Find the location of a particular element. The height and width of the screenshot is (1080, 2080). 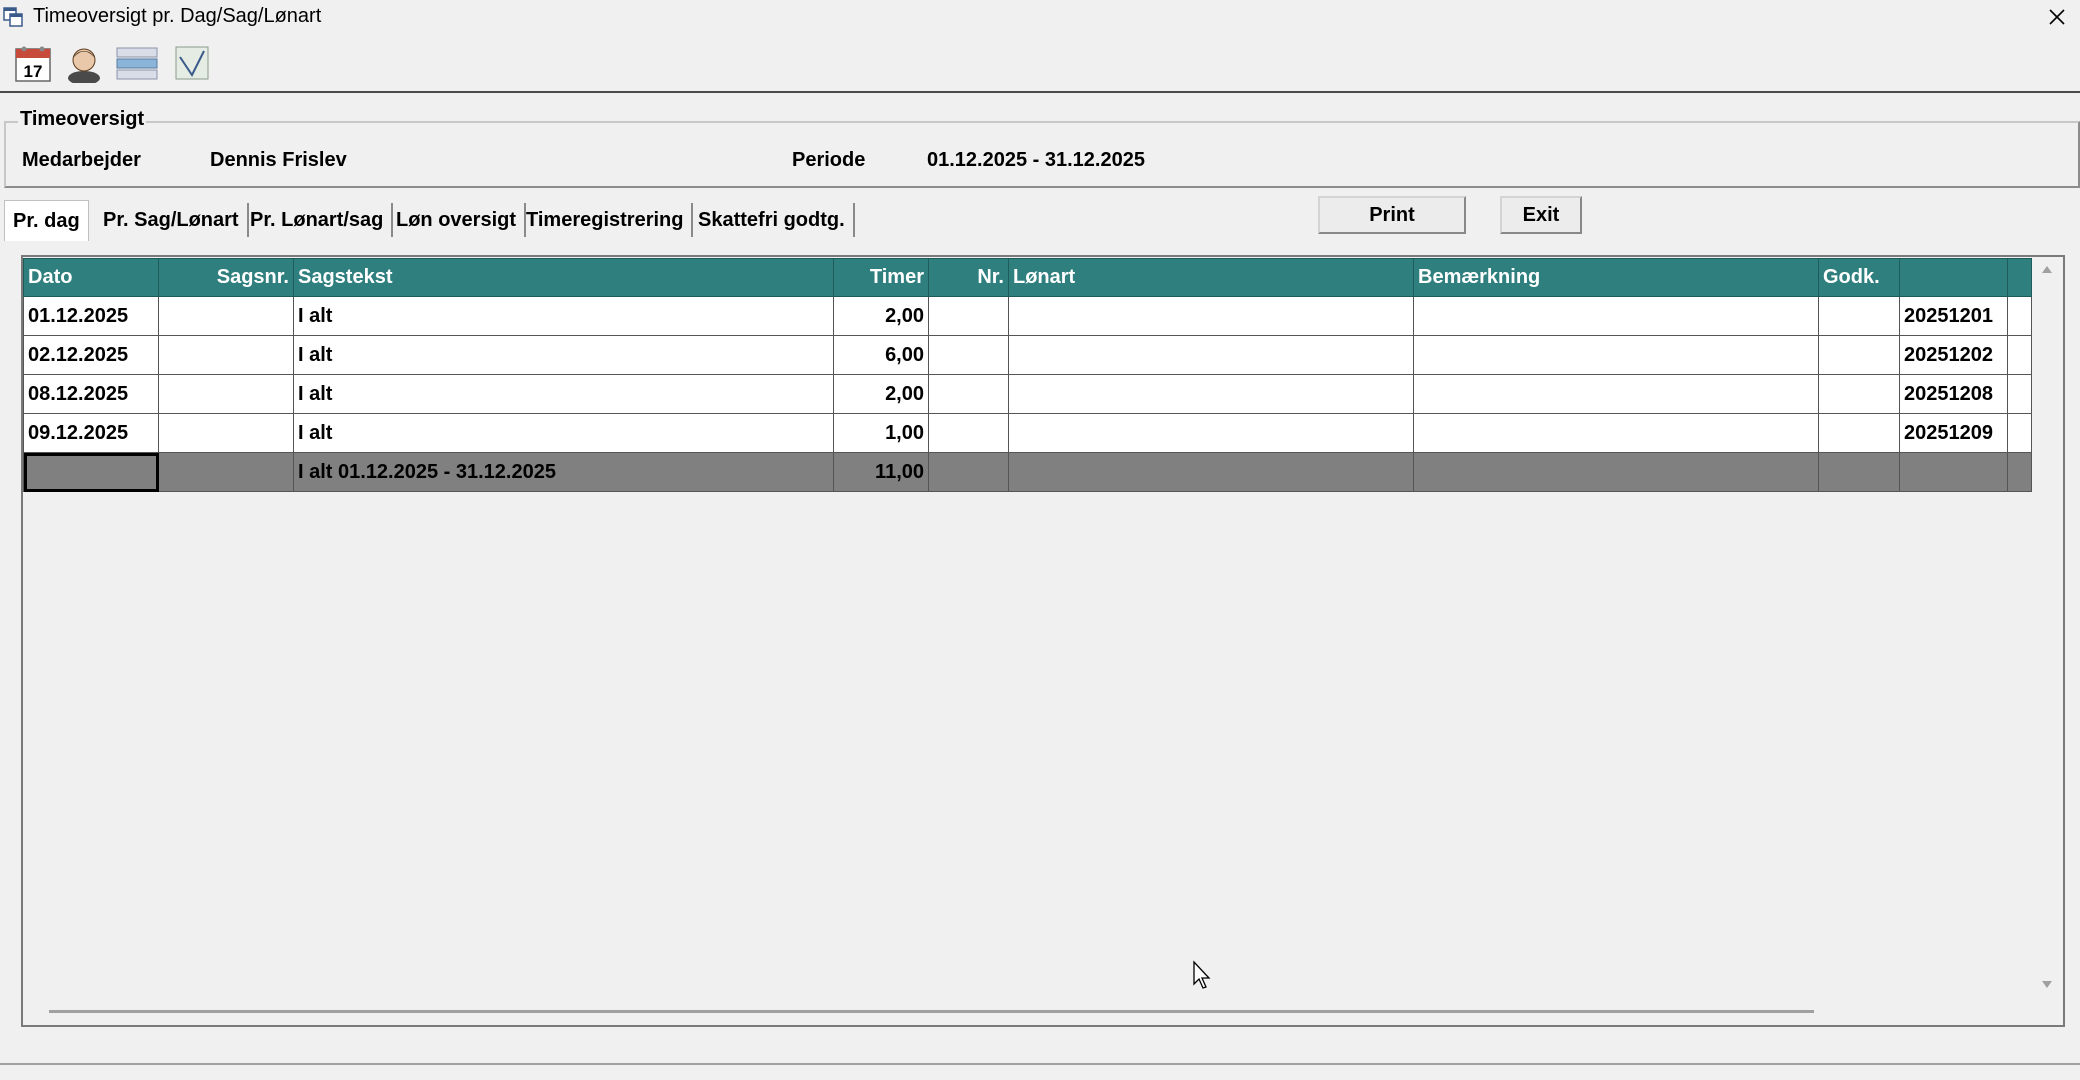

scroll-down-icon is located at coordinates (2047, 985).